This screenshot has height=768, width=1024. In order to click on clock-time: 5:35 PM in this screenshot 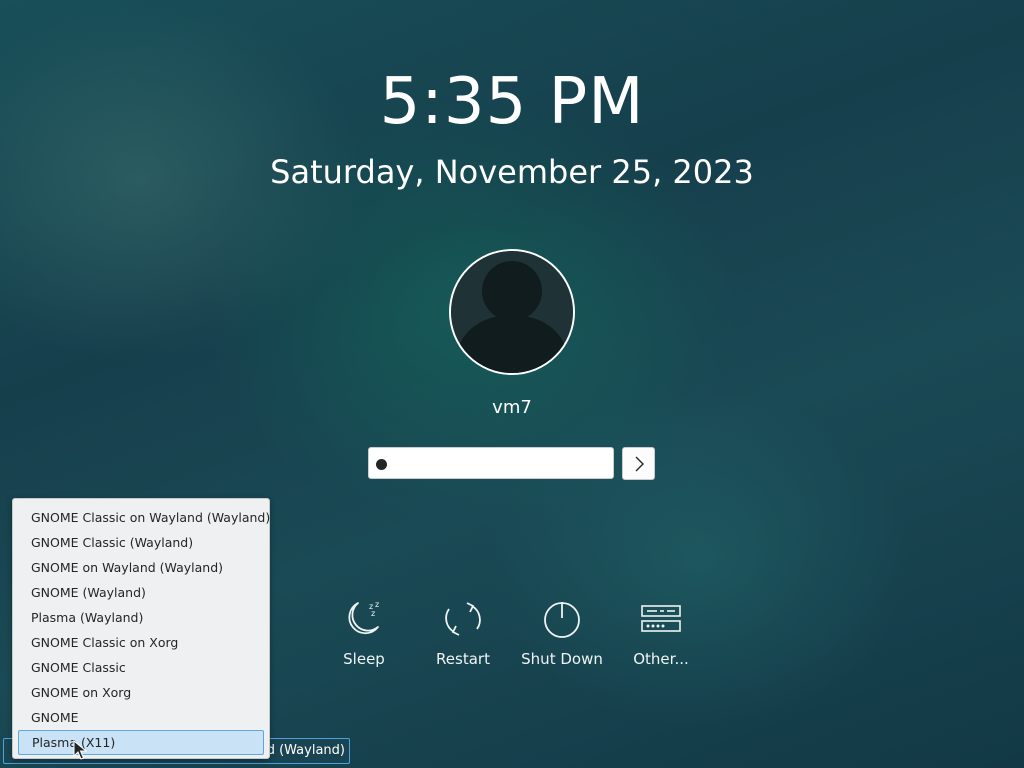, I will do `click(512, 102)`.